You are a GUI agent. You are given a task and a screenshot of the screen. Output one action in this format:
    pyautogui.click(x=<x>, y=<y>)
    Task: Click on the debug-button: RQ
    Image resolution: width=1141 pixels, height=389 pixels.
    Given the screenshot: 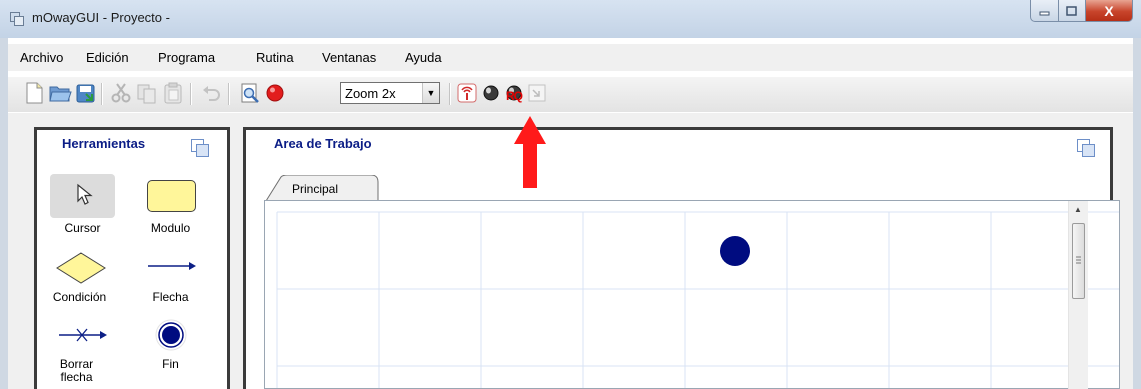 What is the action you would take?
    pyautogui.click(x=514, y=93)
    